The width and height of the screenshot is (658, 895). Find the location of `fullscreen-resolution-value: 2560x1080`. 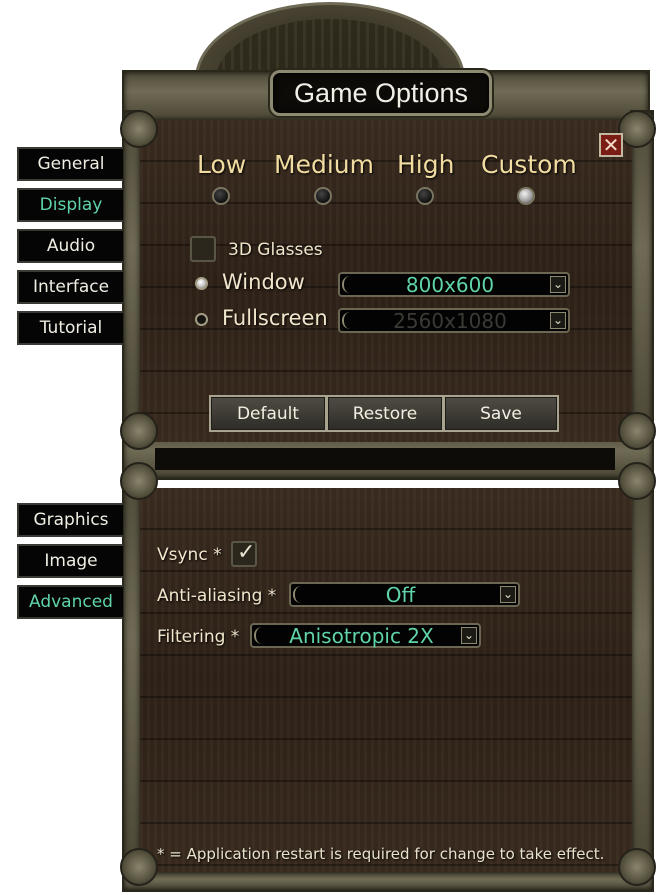

fullscreen-resolution-value: 2560x1080 is located at coordinates (450, 320).